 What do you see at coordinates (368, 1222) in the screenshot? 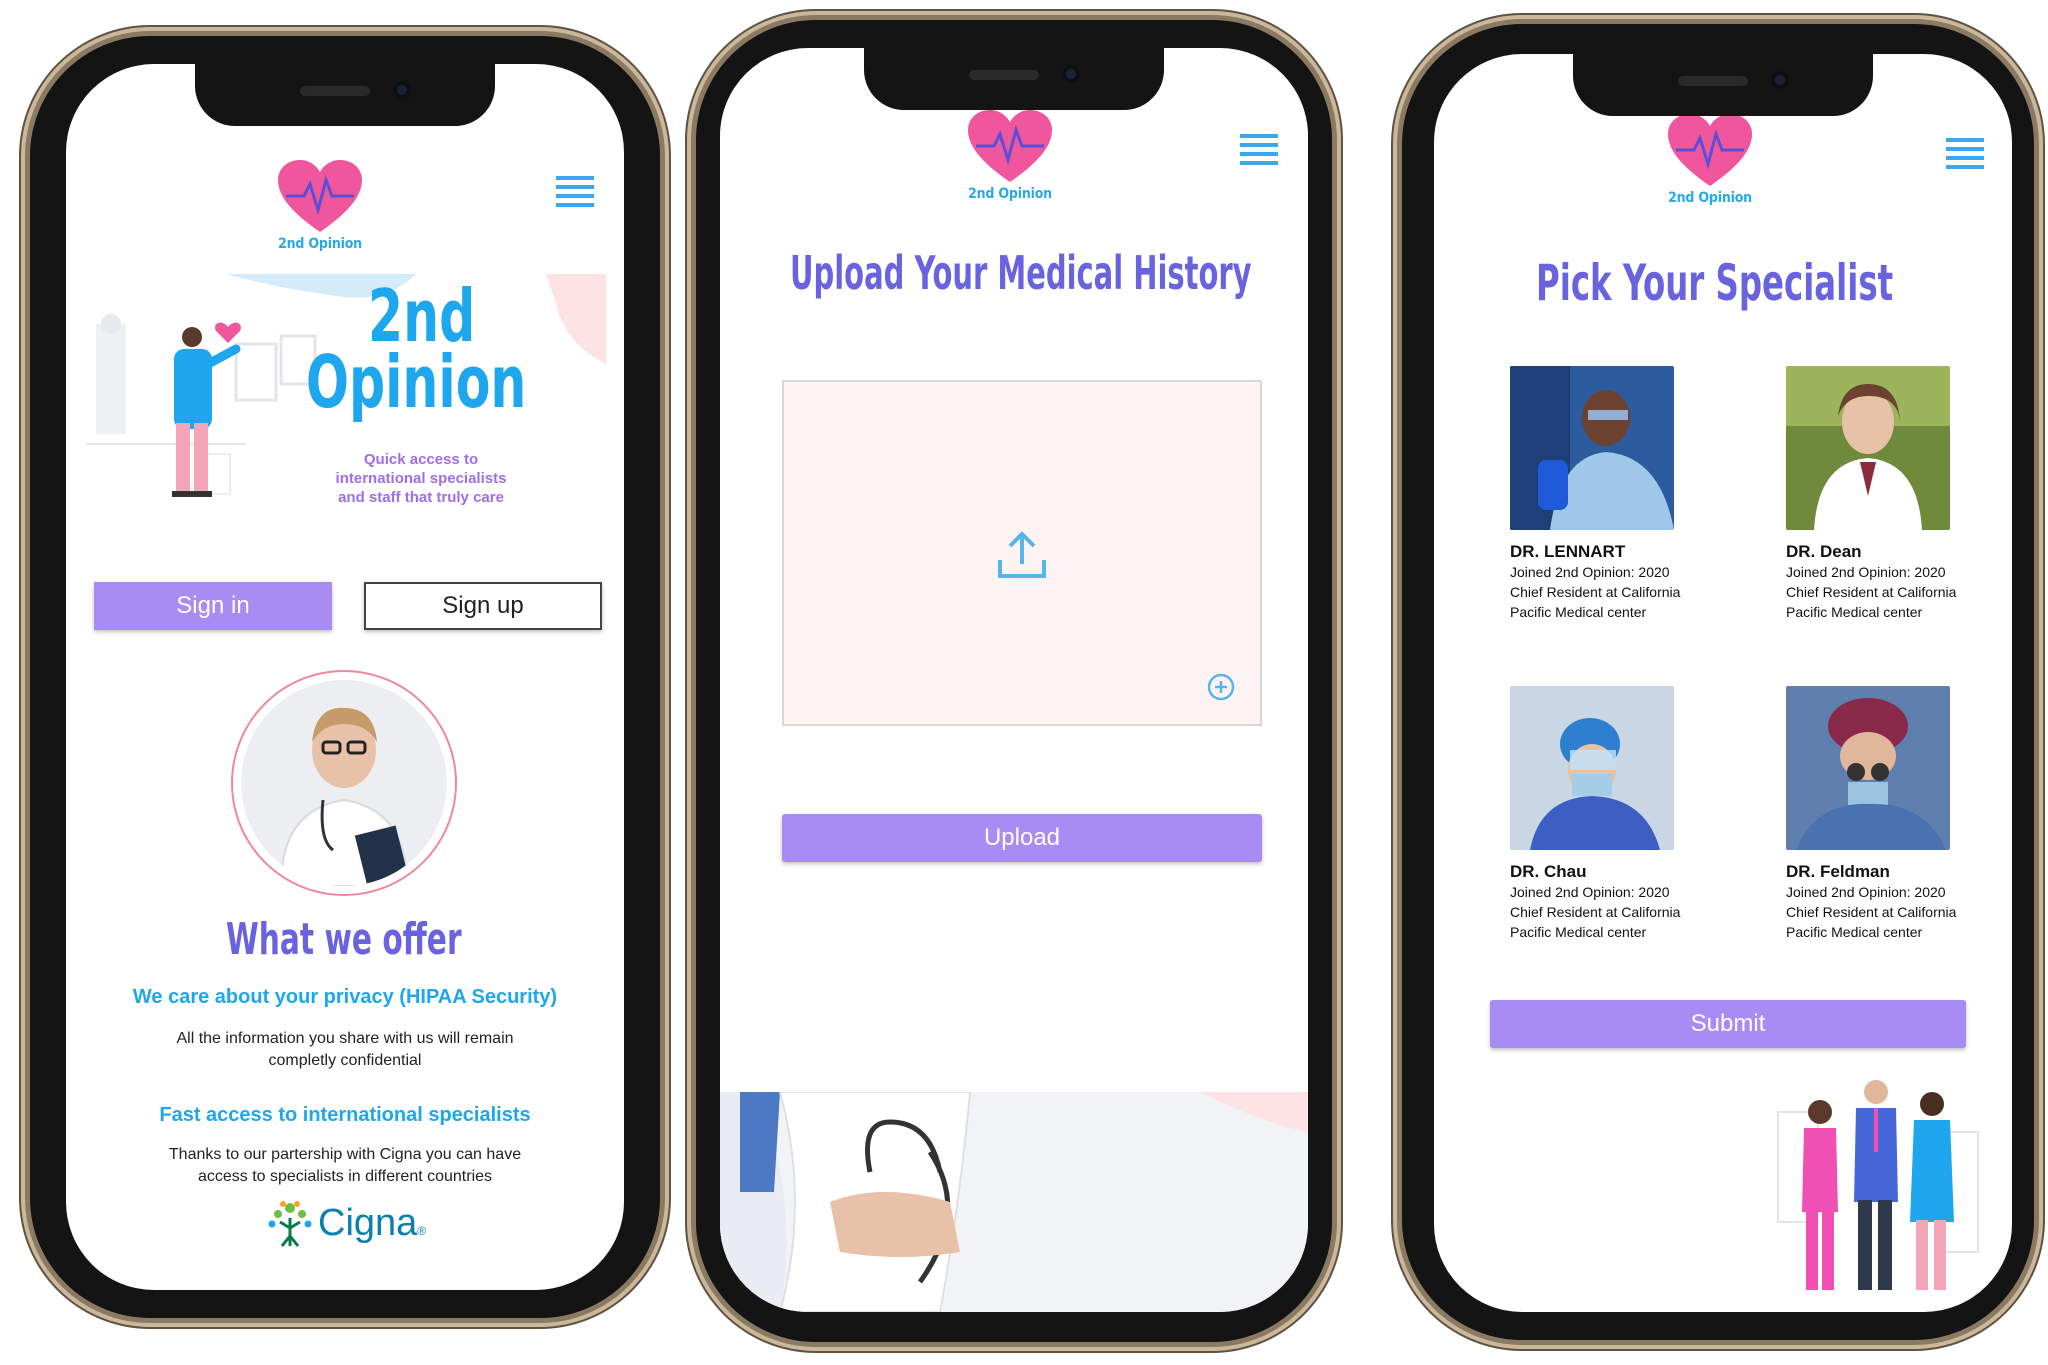
I see `cigna-wordmark: Cigna` at bounding box center [368, 1222].